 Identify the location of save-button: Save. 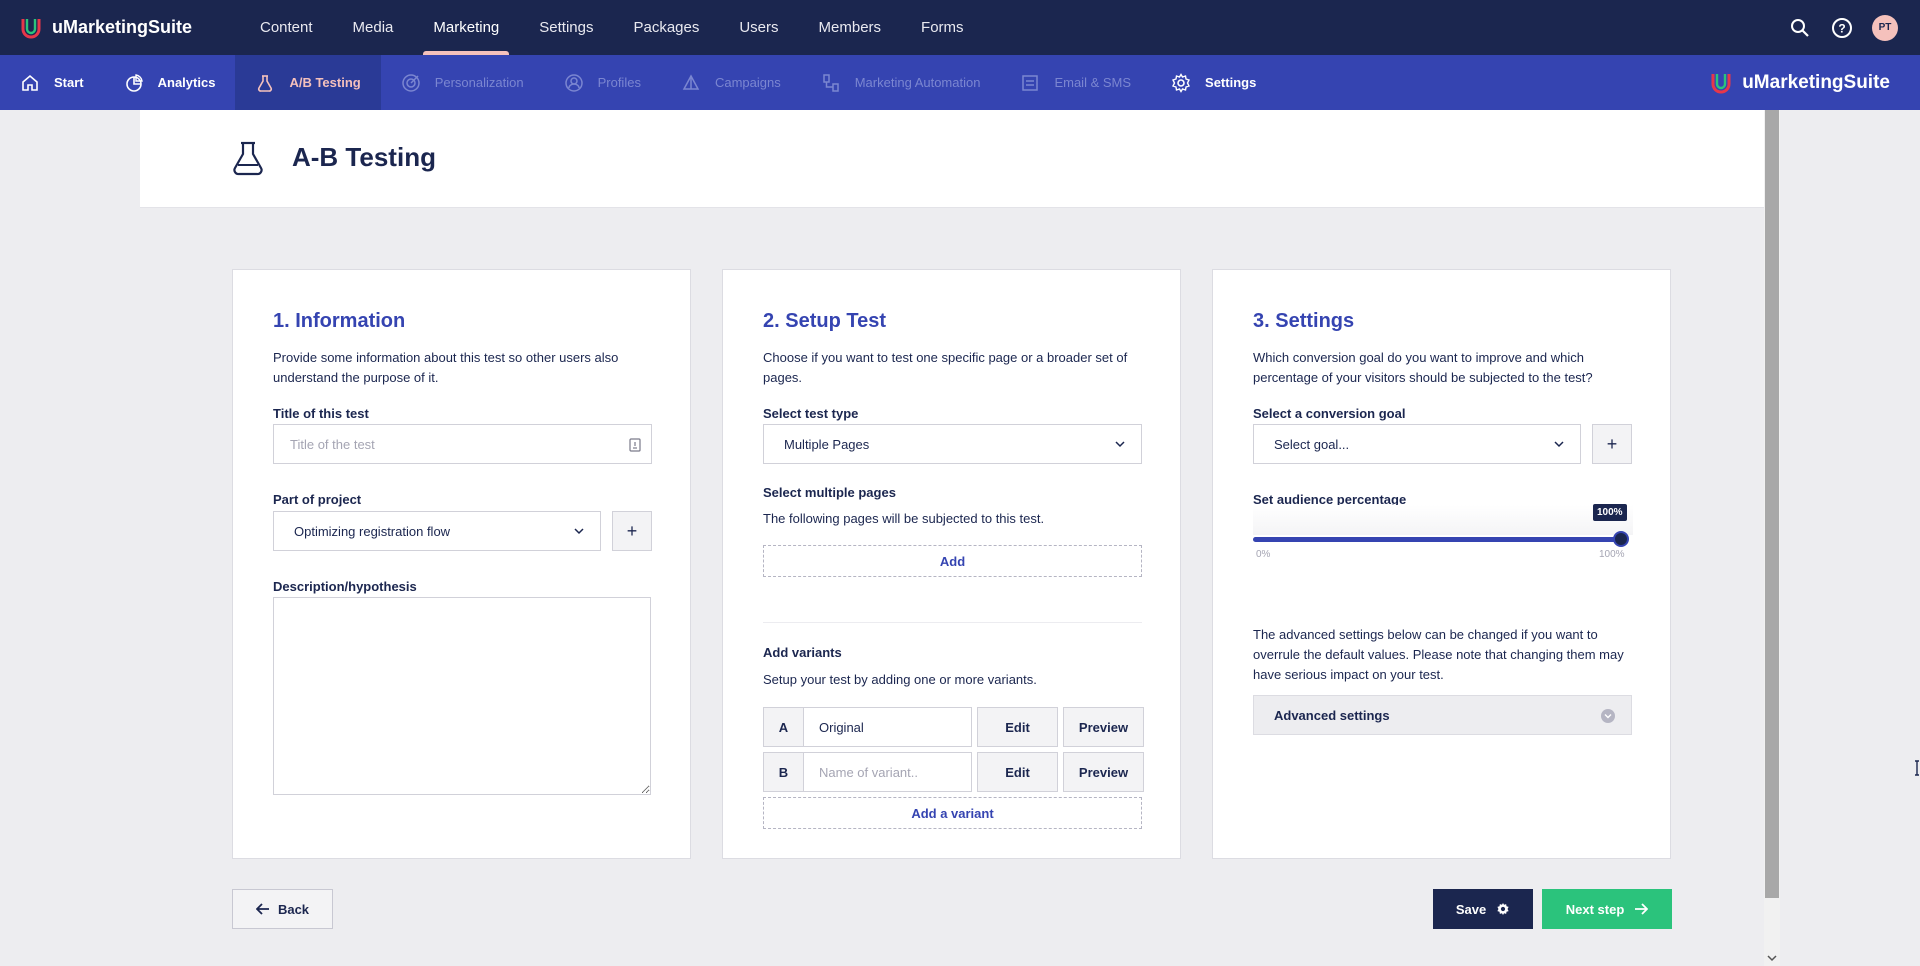
(1483, 909).